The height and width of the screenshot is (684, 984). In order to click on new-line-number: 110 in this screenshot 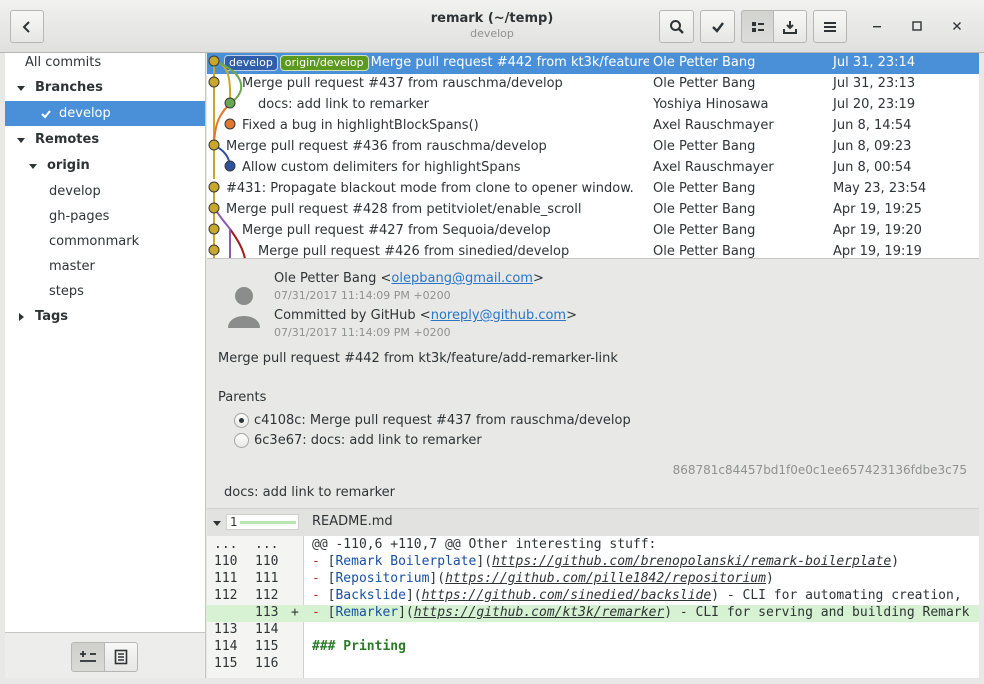, I will do `click(267, 561)`.